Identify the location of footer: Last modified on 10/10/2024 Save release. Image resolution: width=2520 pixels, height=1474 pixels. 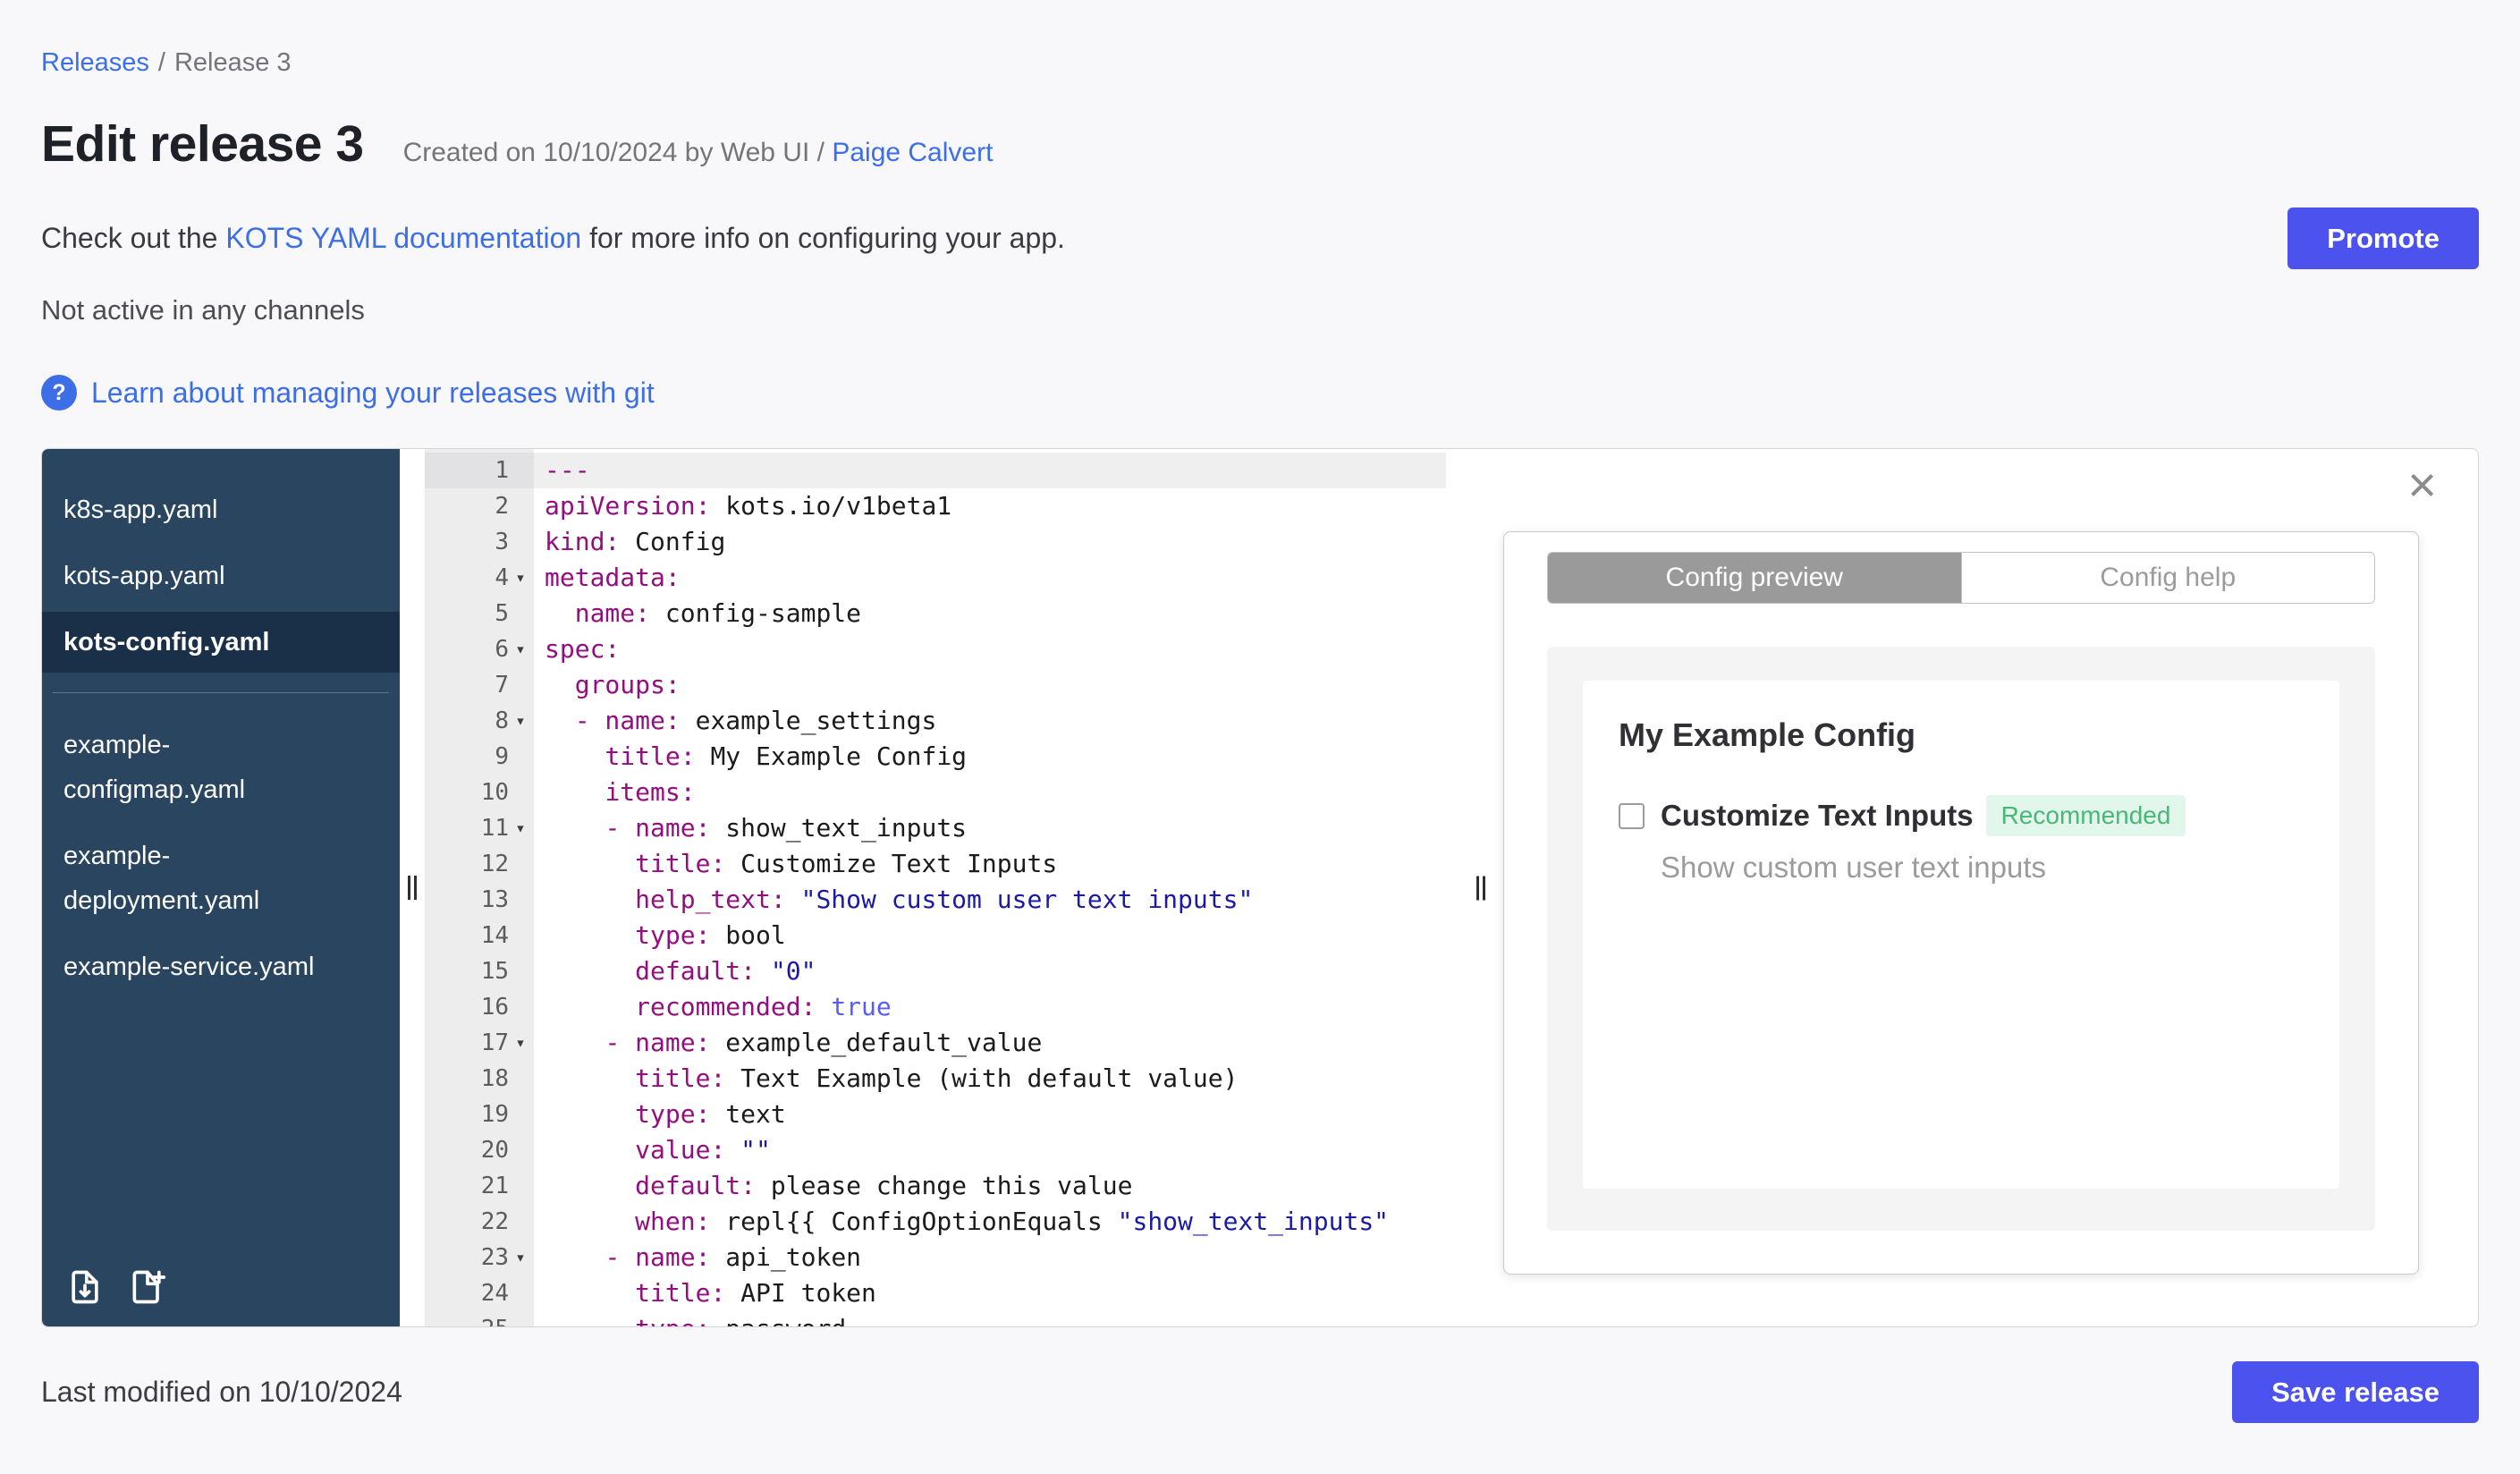
(1260, 1392).